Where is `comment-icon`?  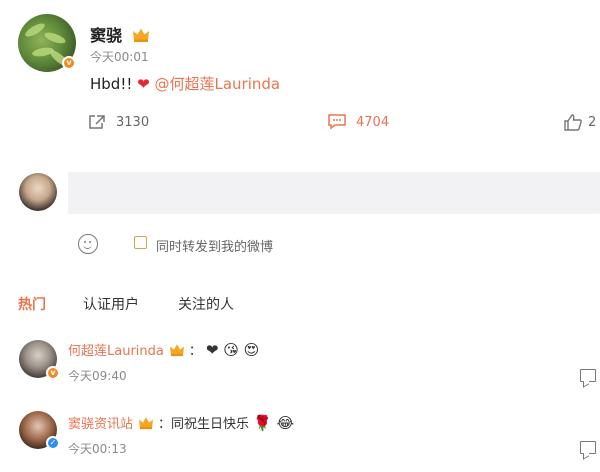
comment-icon is located at coordinates (337, 122).